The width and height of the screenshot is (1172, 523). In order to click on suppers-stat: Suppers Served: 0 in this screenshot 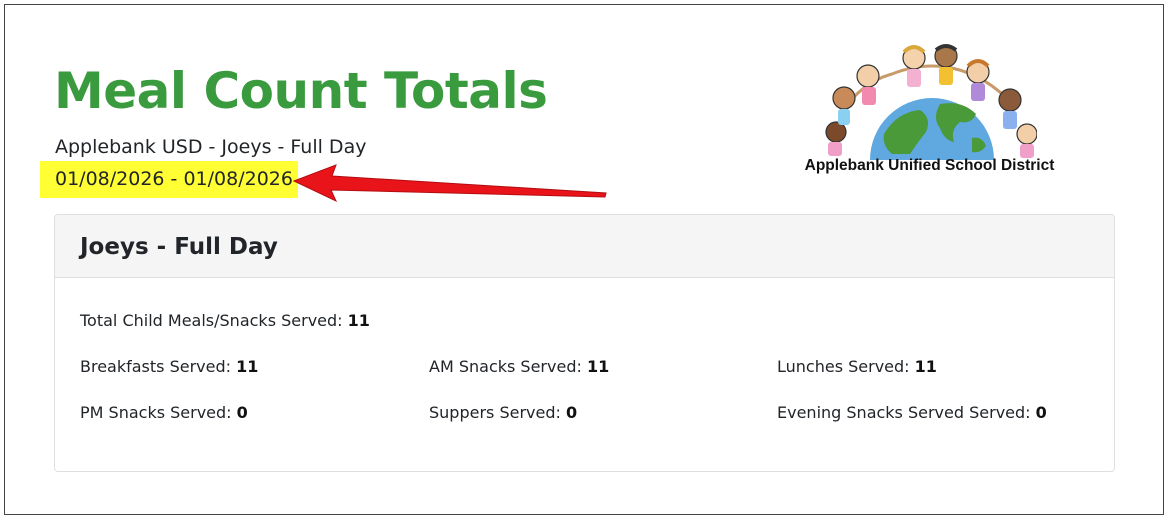, I will do `click(503, 413)`.